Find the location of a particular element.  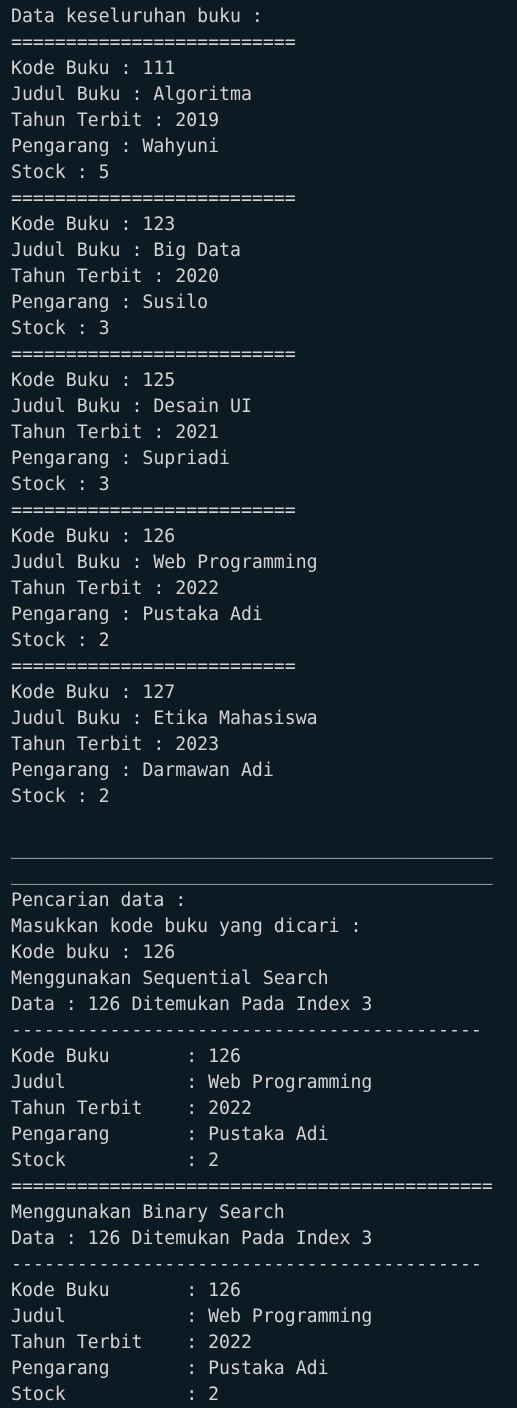

terminal-line: Judul Buku : Web Programming is located at coordinates (164, 562).